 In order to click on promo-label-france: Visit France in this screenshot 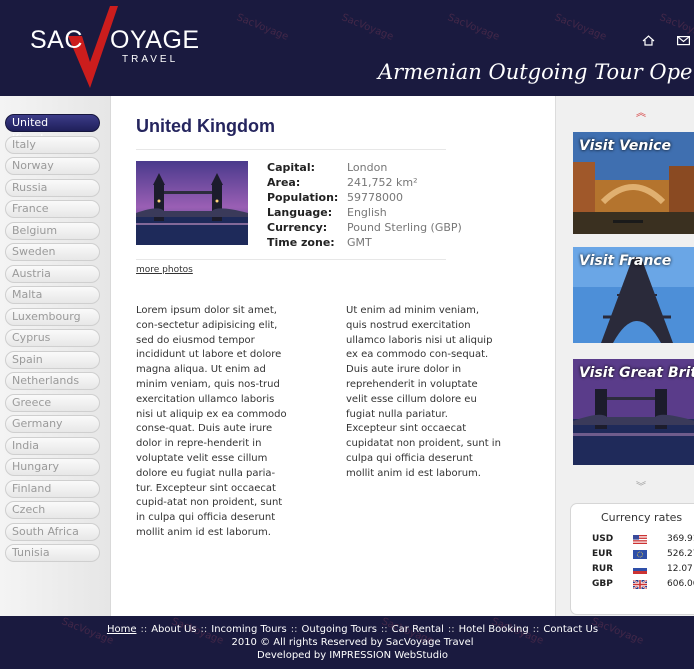, I will do `click(625, 261)`.